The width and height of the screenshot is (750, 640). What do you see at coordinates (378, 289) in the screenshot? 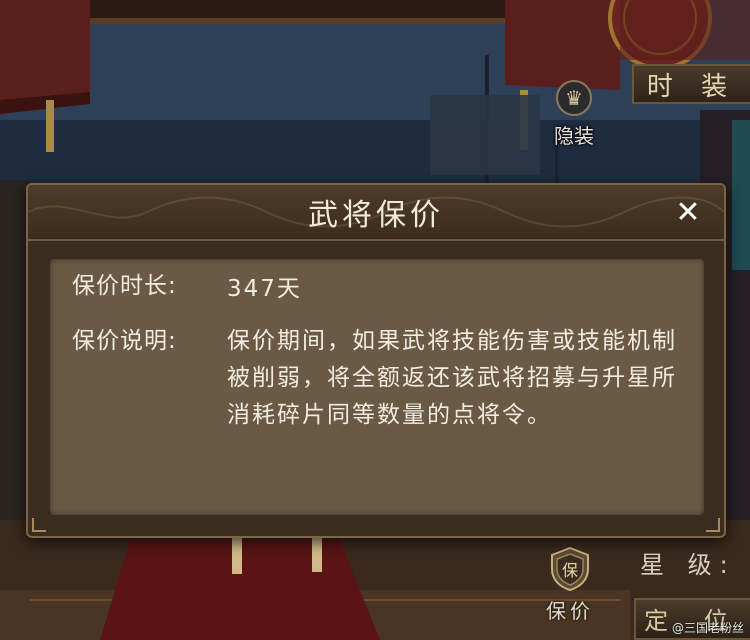
I see `duration-row: 保价时长: 347天` at bounding box center [378, 289].